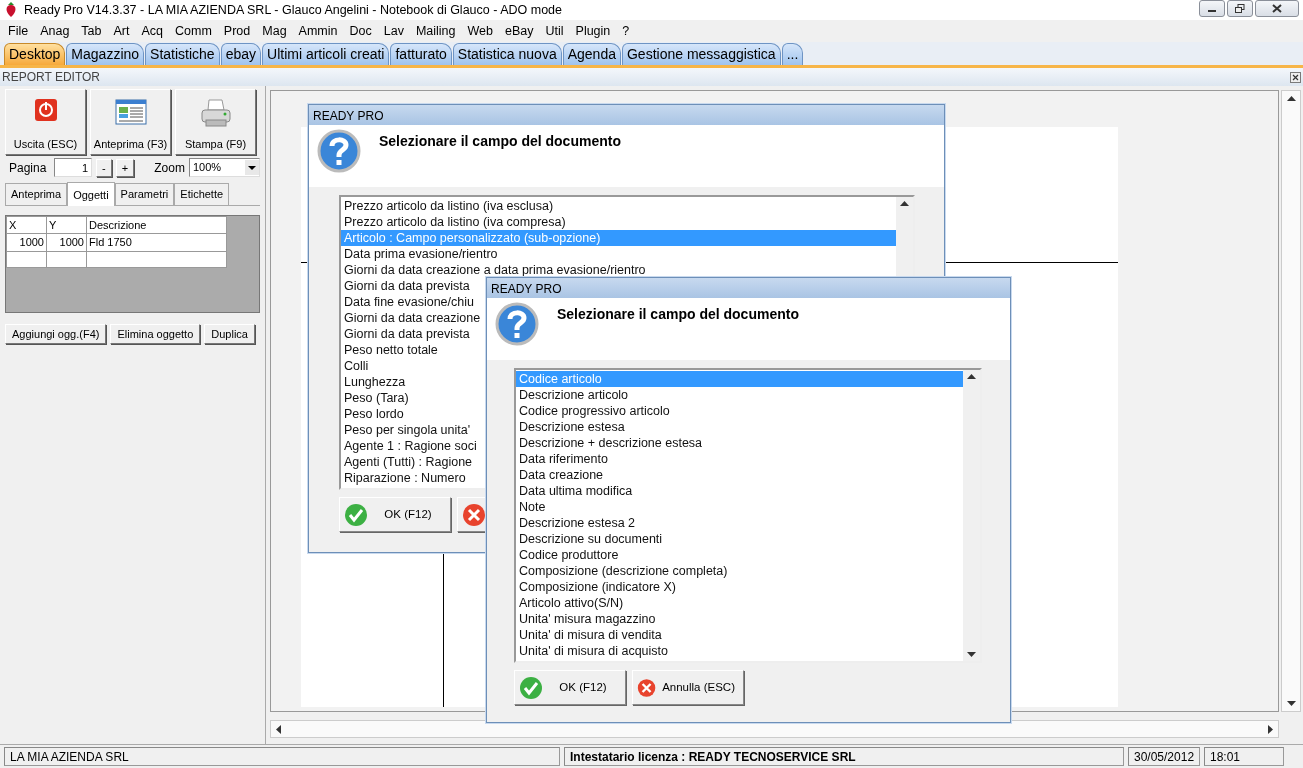  I want to click on zoom-dropdown: 100%, so click(224, 167).